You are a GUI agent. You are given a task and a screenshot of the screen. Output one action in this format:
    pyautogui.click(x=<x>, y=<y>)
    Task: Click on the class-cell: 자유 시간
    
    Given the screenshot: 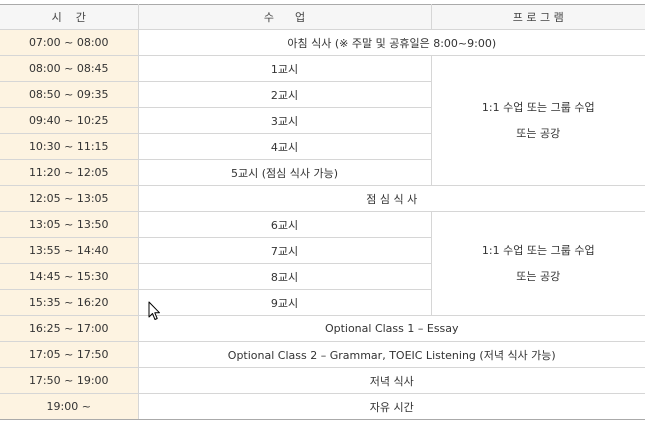 What is the action you would take?
    pyautogui.click(x=391, y=406)
    